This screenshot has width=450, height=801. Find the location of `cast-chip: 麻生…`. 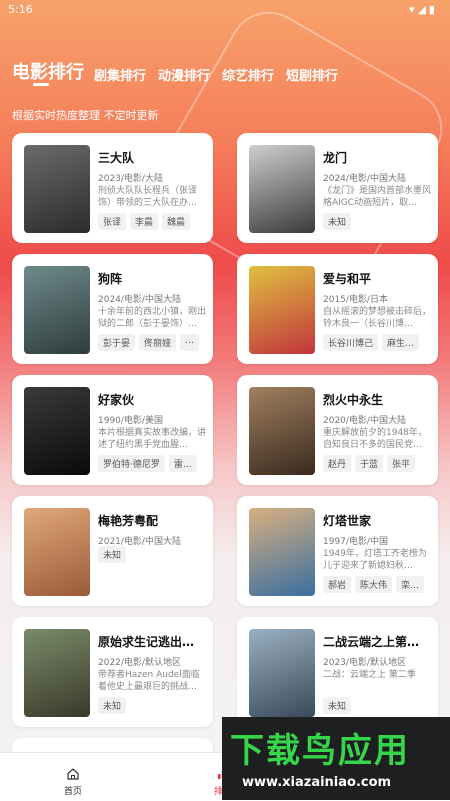

cast-chip: 麻生… is located at coordinates (401, 342).